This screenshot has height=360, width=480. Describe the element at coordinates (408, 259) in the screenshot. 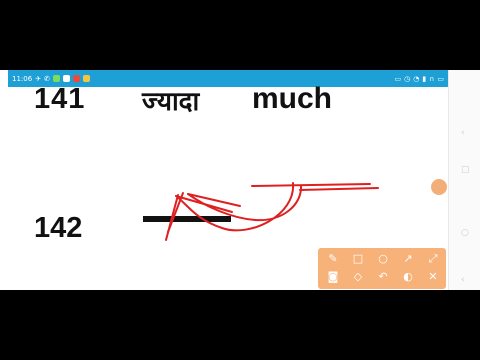

I see `arrow-icon: ↗` at that location.